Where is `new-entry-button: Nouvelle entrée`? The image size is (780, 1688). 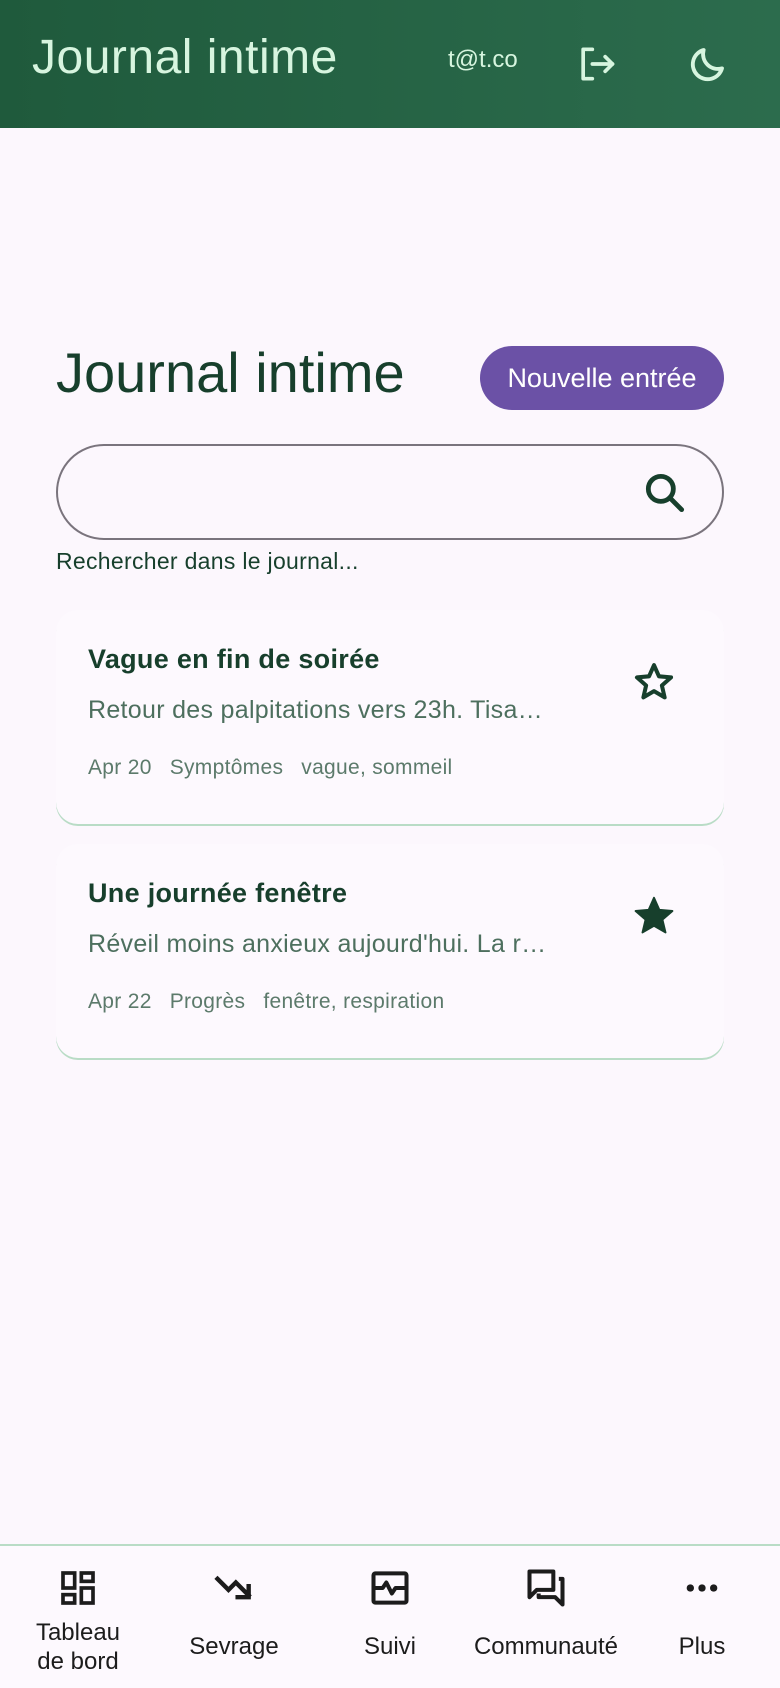 new-entry-button: Nouvelle entrée is located at coordinates (602, 378).